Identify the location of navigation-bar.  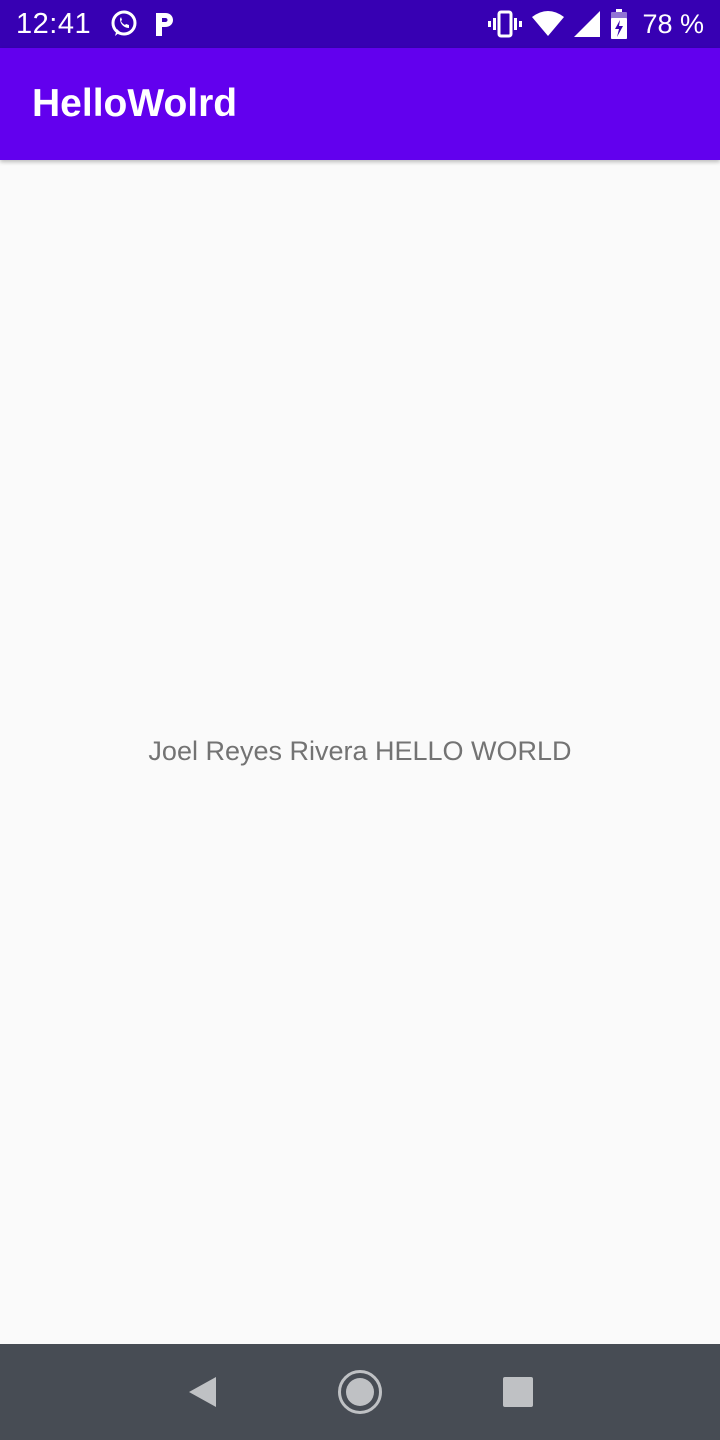
(360, 1392).